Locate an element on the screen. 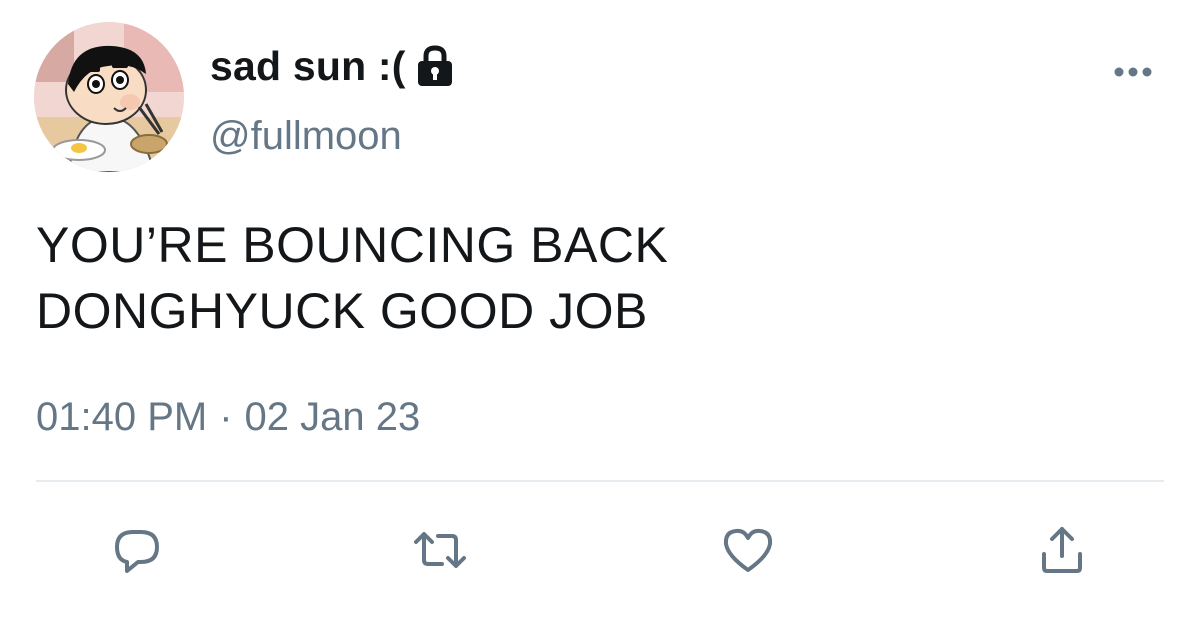  avatar is located at coordinates (109, 97).